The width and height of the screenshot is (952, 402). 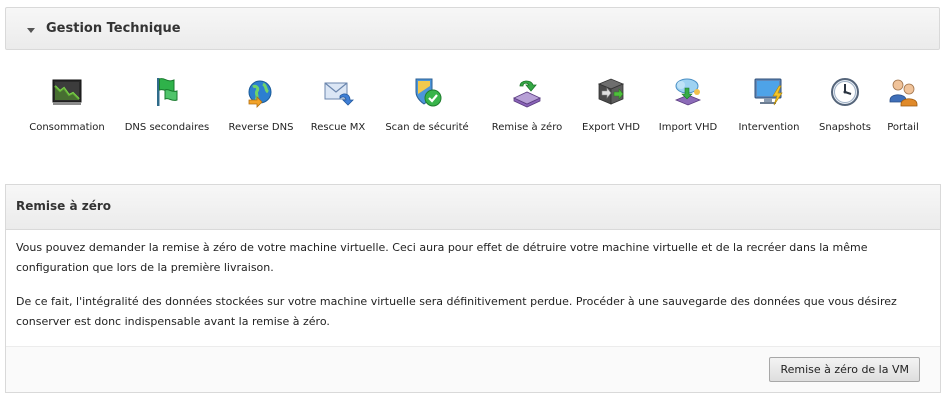 What do you see at coordinates (688, 127) in the screenshot?
I see `tool-label: Import VHD` at bounding box center [688, 127].